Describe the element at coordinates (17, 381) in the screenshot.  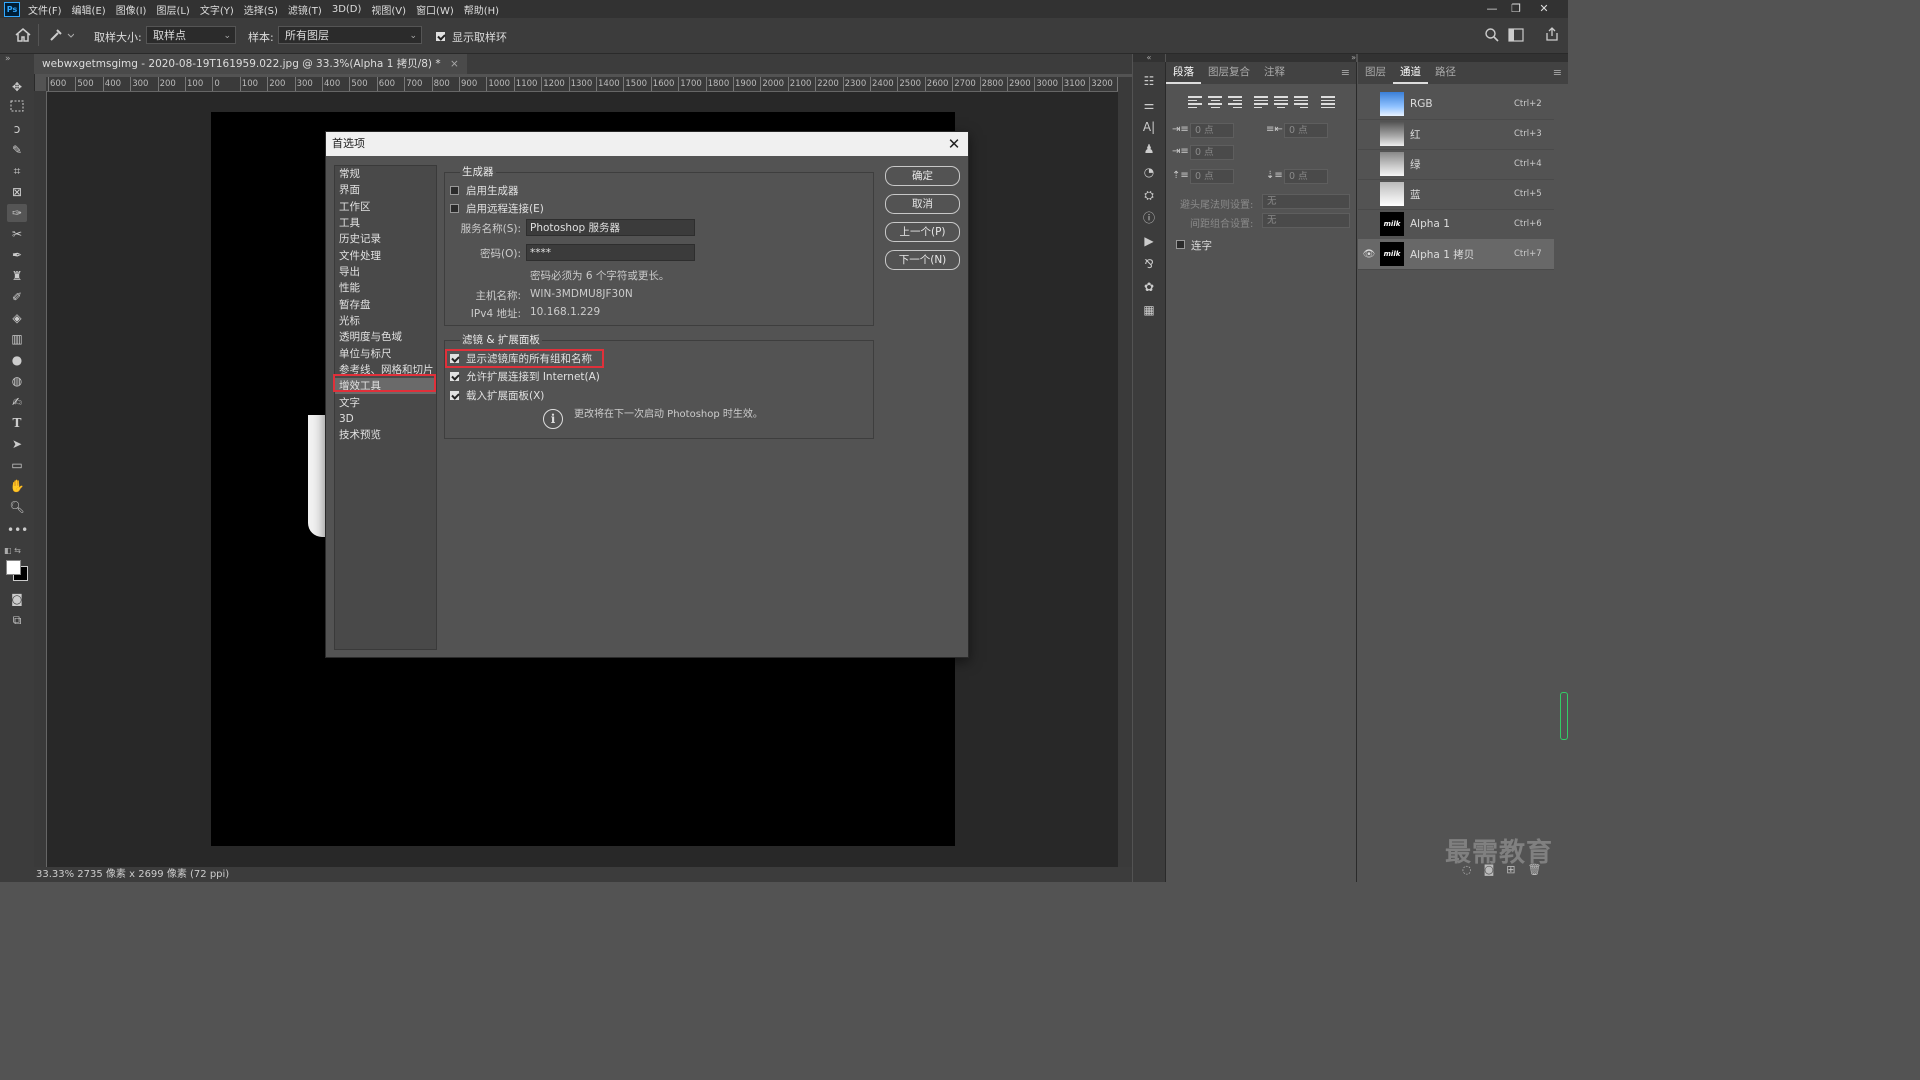
I see `dodge-tool-icon: ◍` at that location.